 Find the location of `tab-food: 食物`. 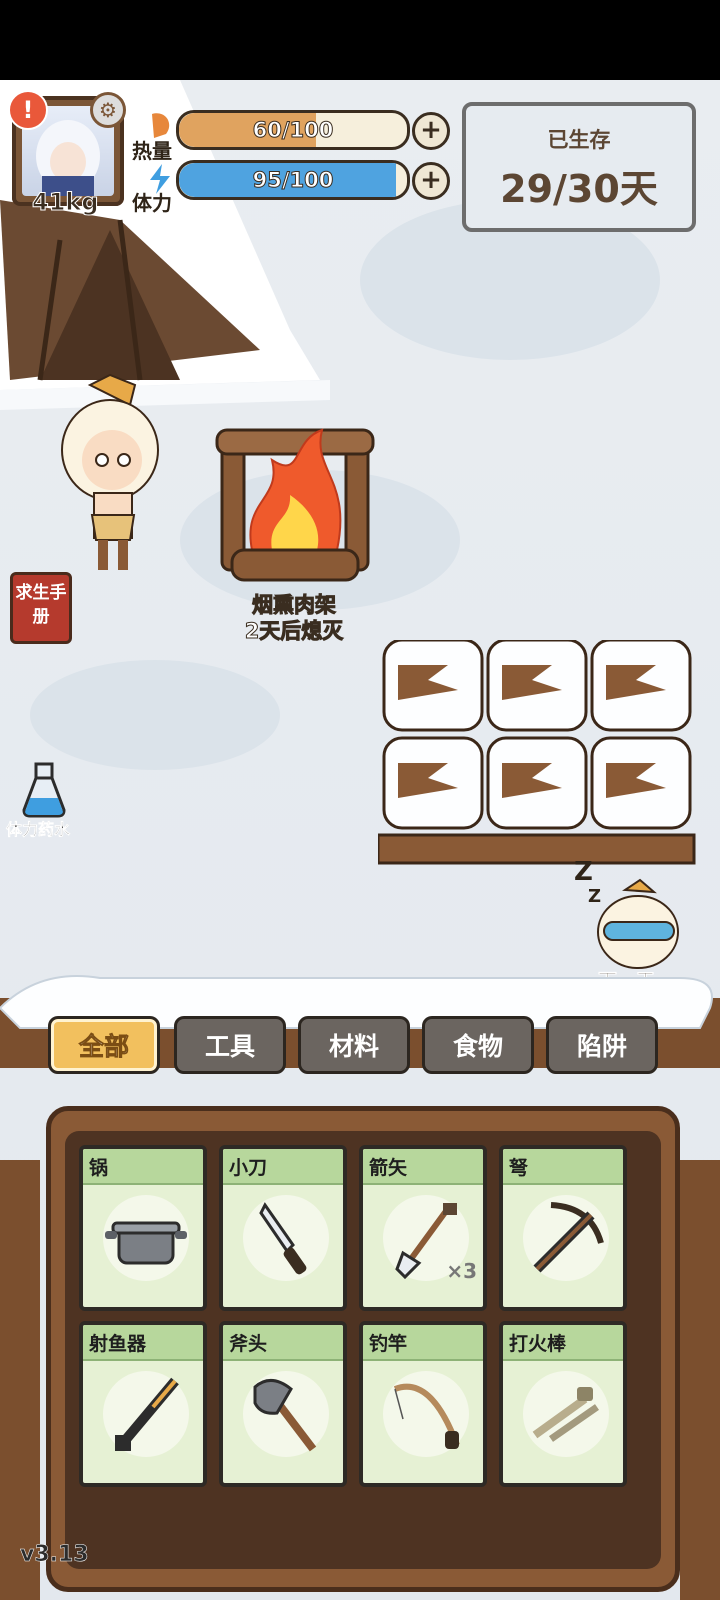

tab-food: 食物 is located at coordinates (478, 1045).